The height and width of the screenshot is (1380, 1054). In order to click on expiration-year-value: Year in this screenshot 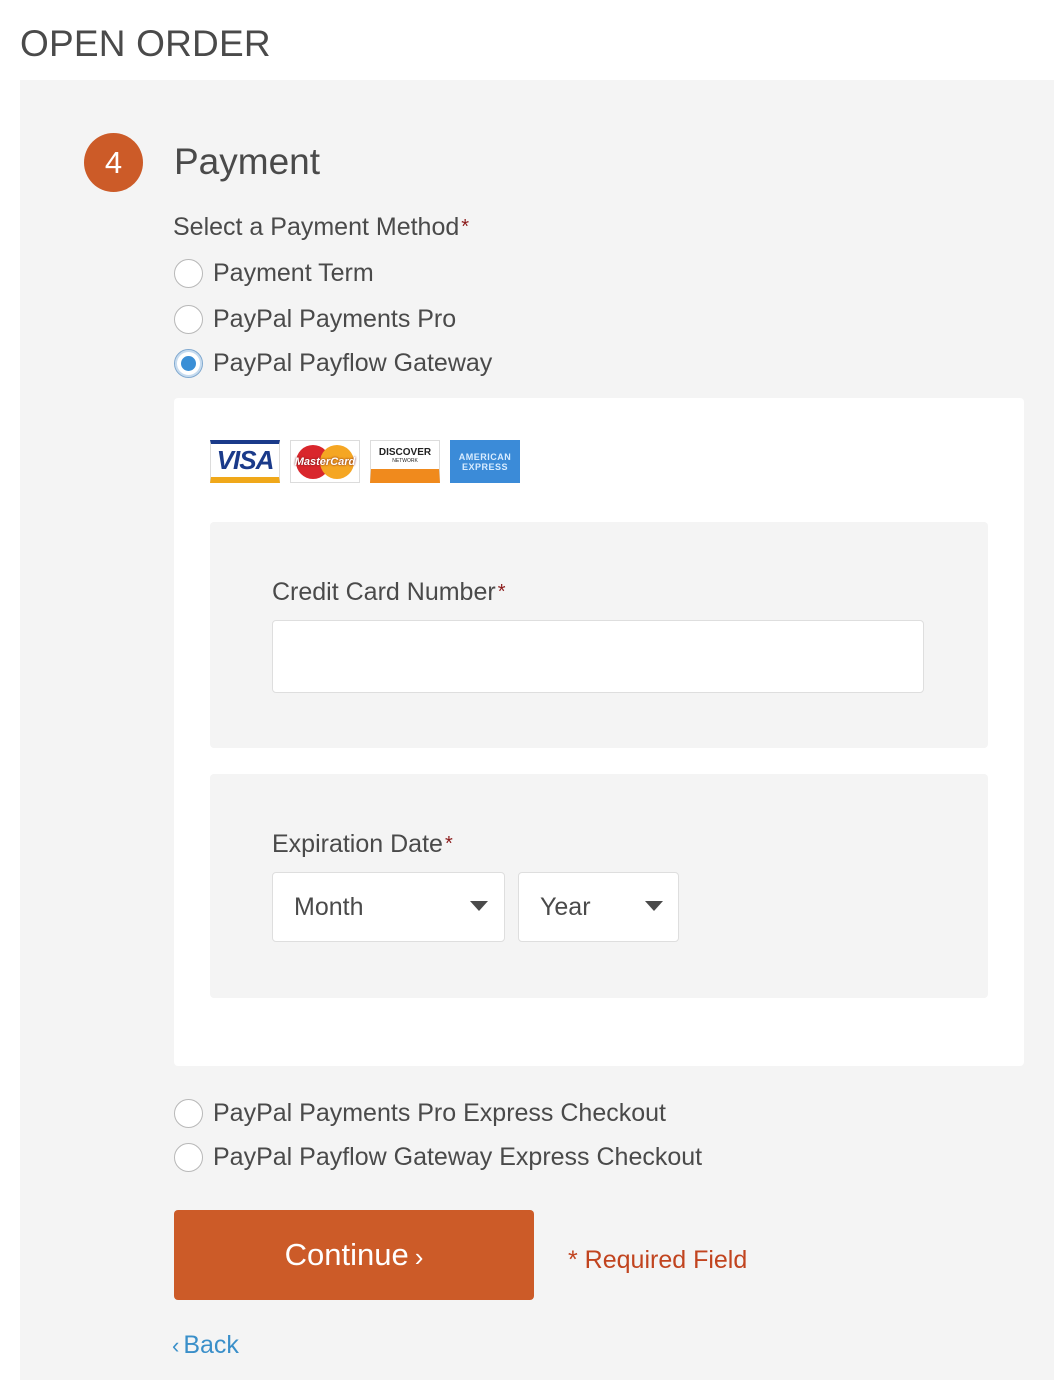, I will do `click(565, 906)`.